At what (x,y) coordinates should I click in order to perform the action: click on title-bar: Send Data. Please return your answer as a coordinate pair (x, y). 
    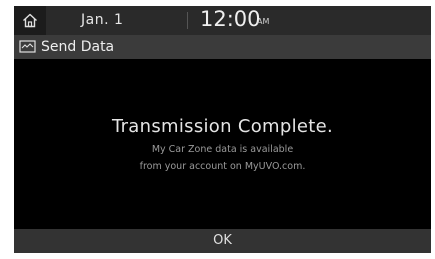
    Looking at the image, I should click on (222, 47).